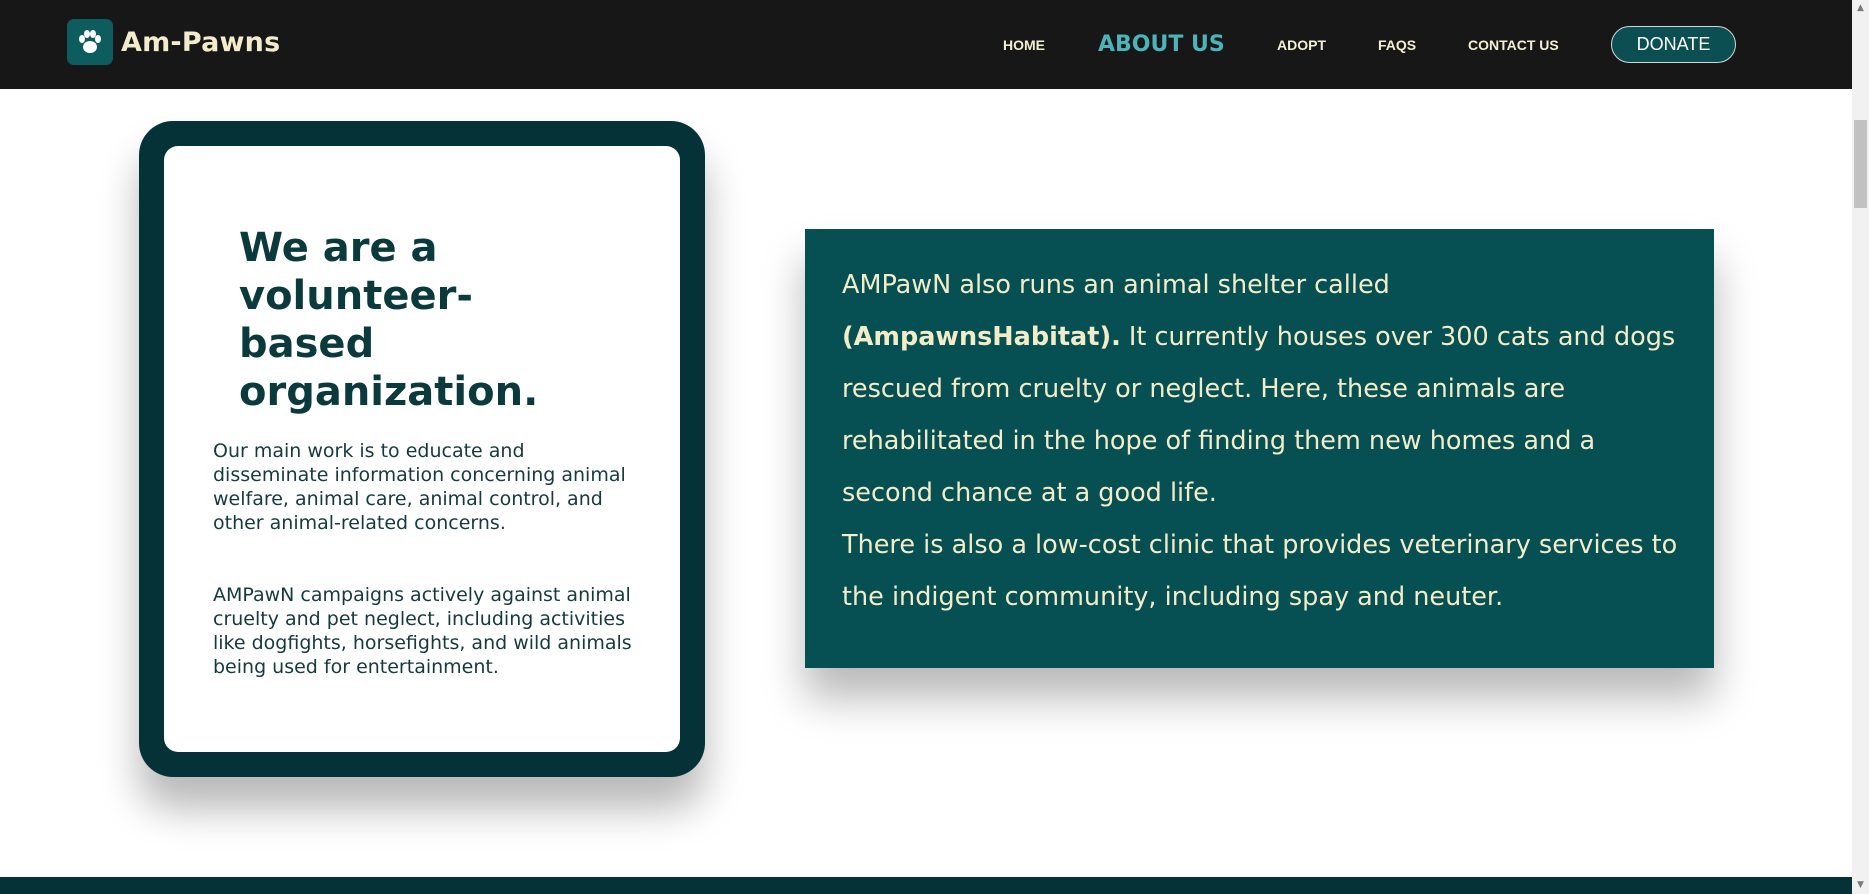 The height and width of the screenshot is (894, 1869). Describe the element at coordinates (90, 42) in the screenshot. I see `paw-icon` at that location.